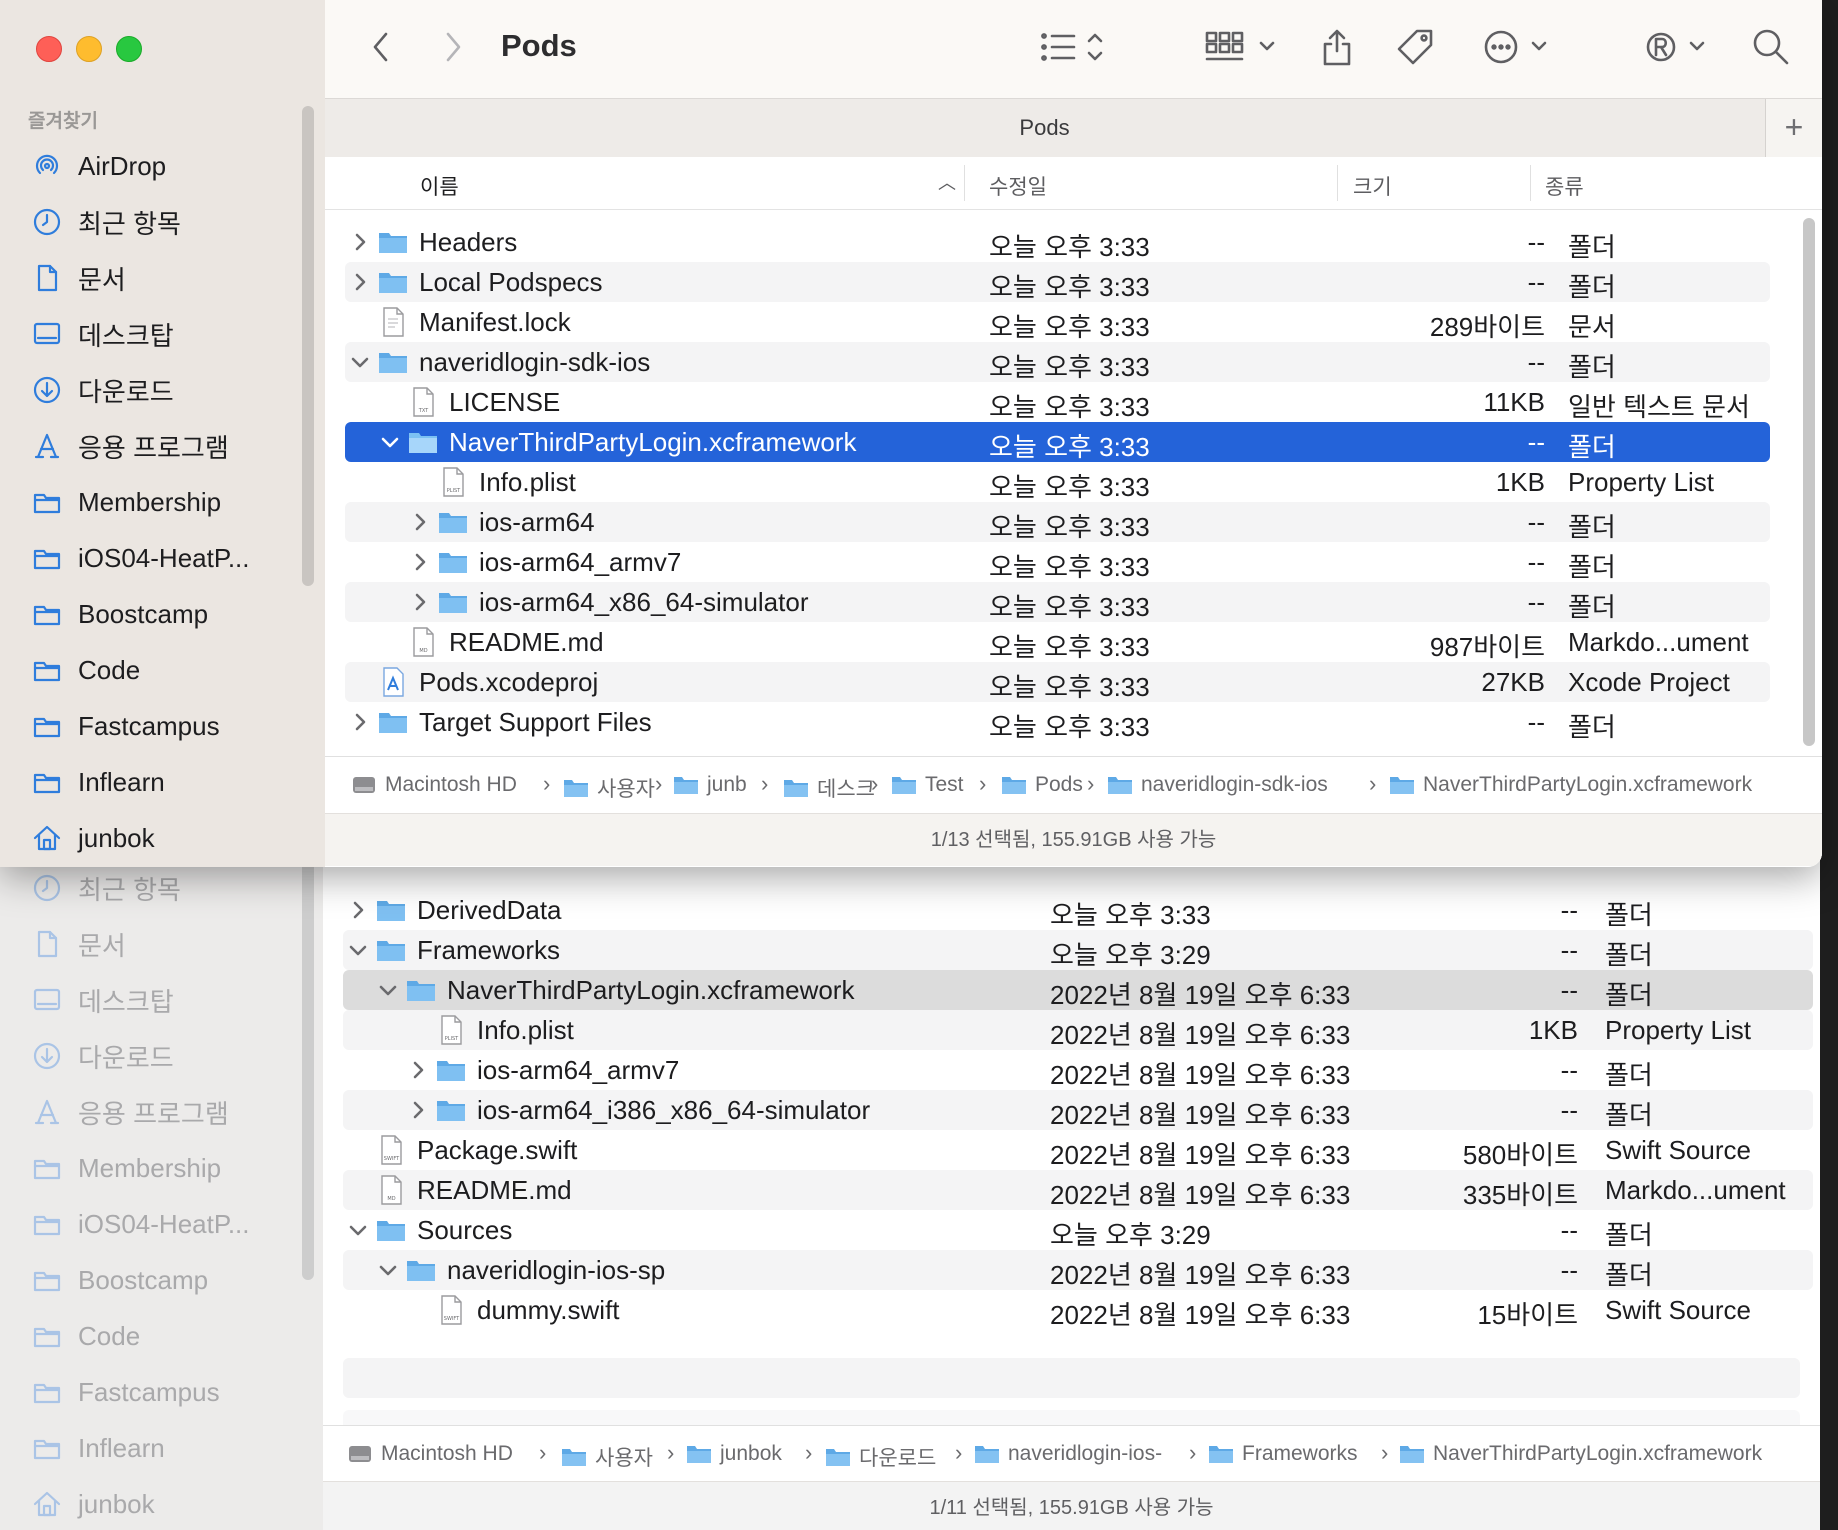 This screenshot has width=1838, height=1530. What do you see at coordinates (927, 785) in the screenshot?
I see `path-item: Test` at bounding box center [927, 785].